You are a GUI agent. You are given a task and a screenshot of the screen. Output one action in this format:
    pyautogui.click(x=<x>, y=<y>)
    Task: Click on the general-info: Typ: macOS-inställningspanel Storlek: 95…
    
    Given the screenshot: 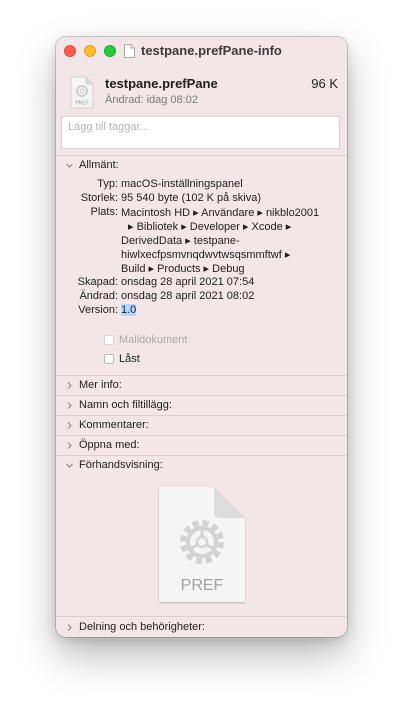 What is the action you would take?
    pyautogui.click(x=201, y=248)
    